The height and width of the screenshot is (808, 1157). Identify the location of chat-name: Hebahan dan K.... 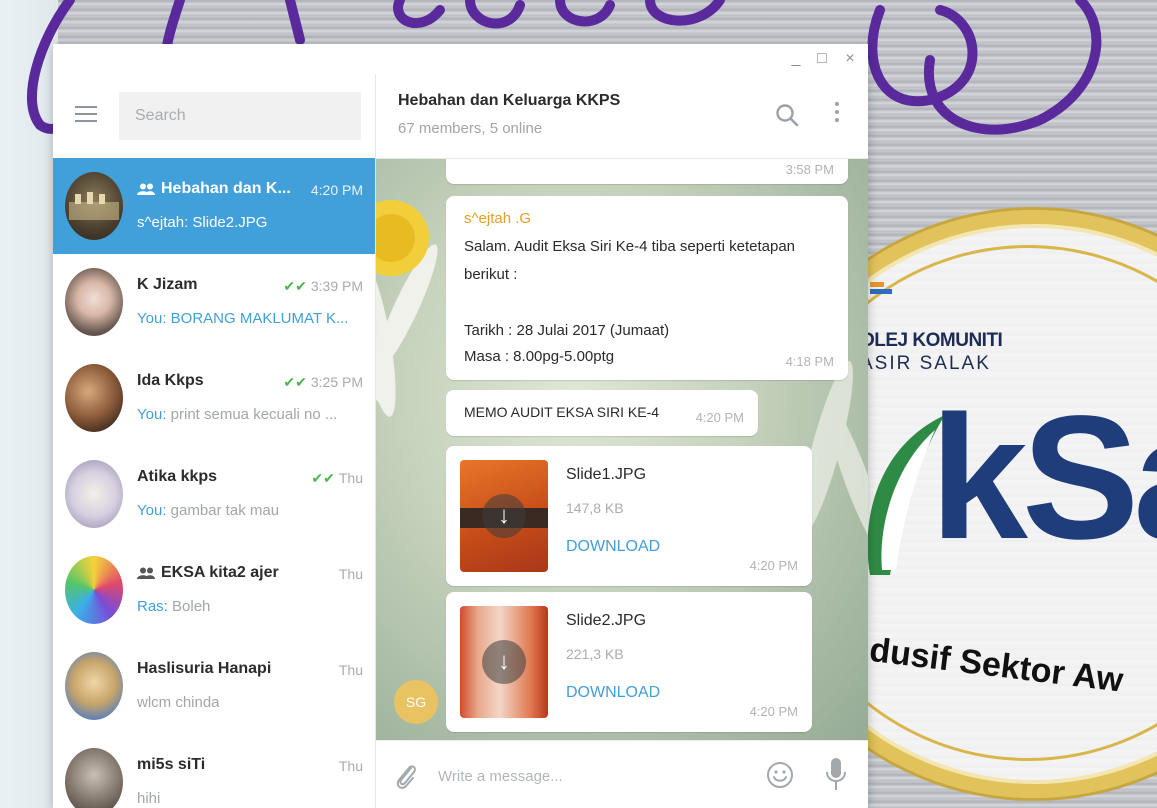
(226, 188).